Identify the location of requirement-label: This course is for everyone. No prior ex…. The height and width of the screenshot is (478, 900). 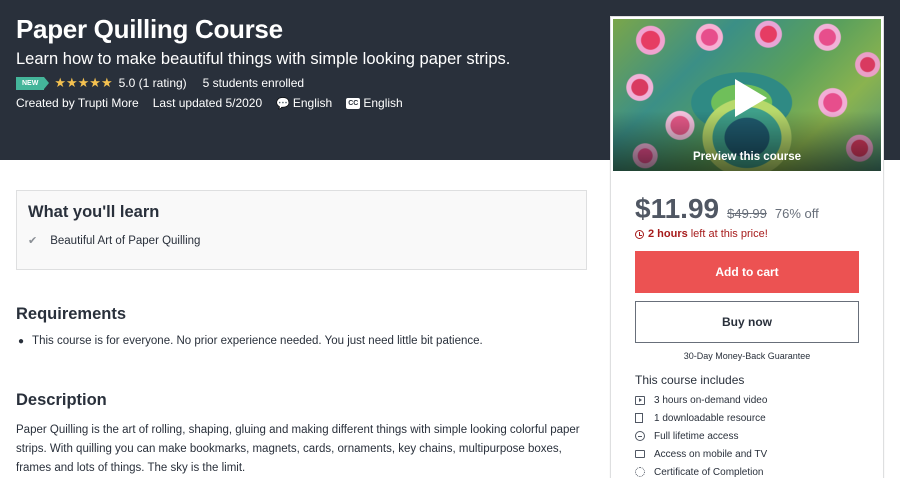
(257, 341).